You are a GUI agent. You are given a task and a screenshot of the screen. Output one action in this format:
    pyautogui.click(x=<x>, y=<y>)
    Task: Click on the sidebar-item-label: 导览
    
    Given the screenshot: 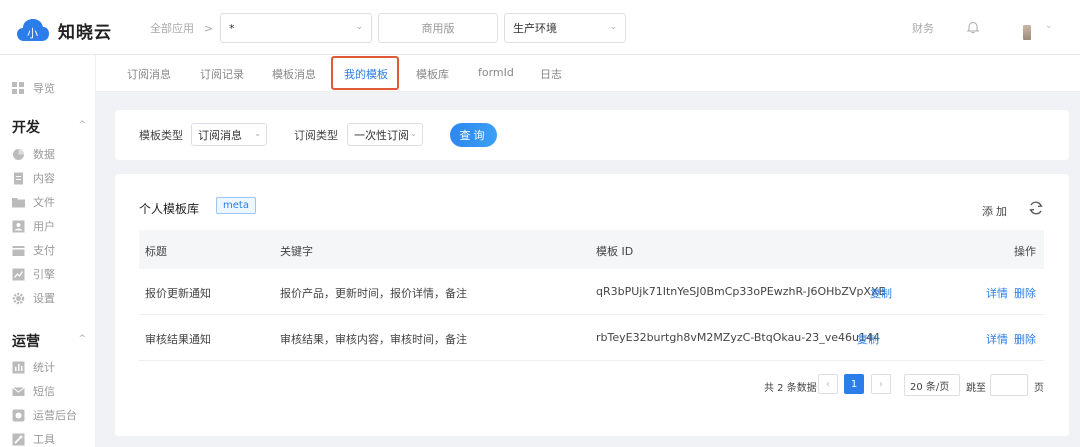 What is the action you would take?
    pyautogui.click(x=44, y=88)
    